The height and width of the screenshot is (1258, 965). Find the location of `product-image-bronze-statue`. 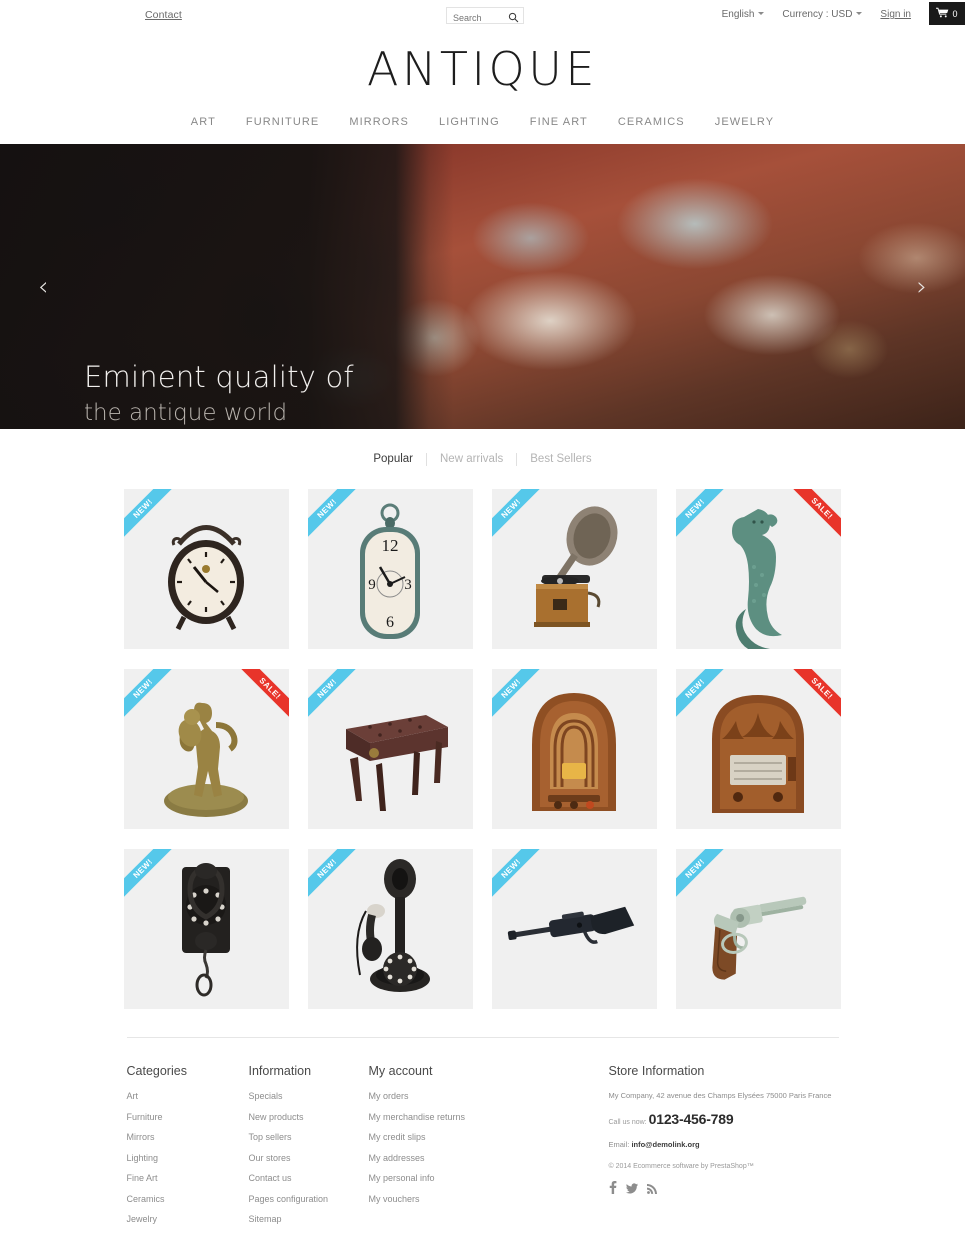

product-image-bronze-statue is located at coordinates (206, 759).